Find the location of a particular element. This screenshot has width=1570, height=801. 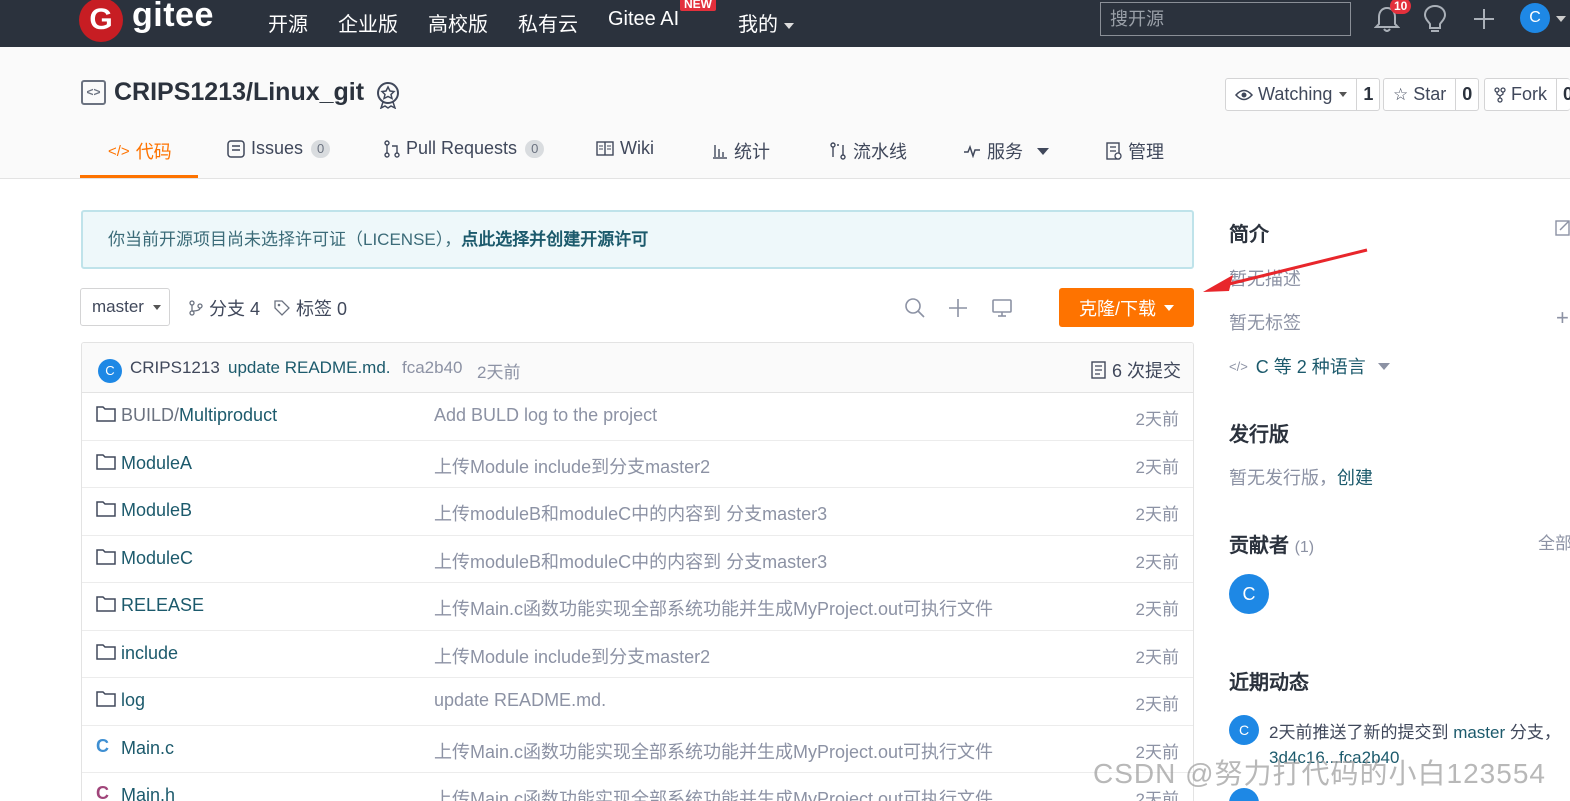

clone-download-button: 克隆/下载 is located at coordinates (1126, 307).